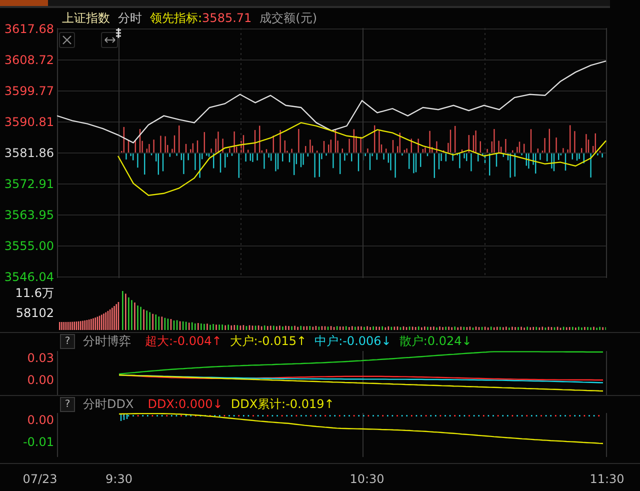 The image size is (640, 491). Describe the element at coordinates (268, 341) in the screenshot. I see `legend-item: 大户:-0.015↑` at that location.